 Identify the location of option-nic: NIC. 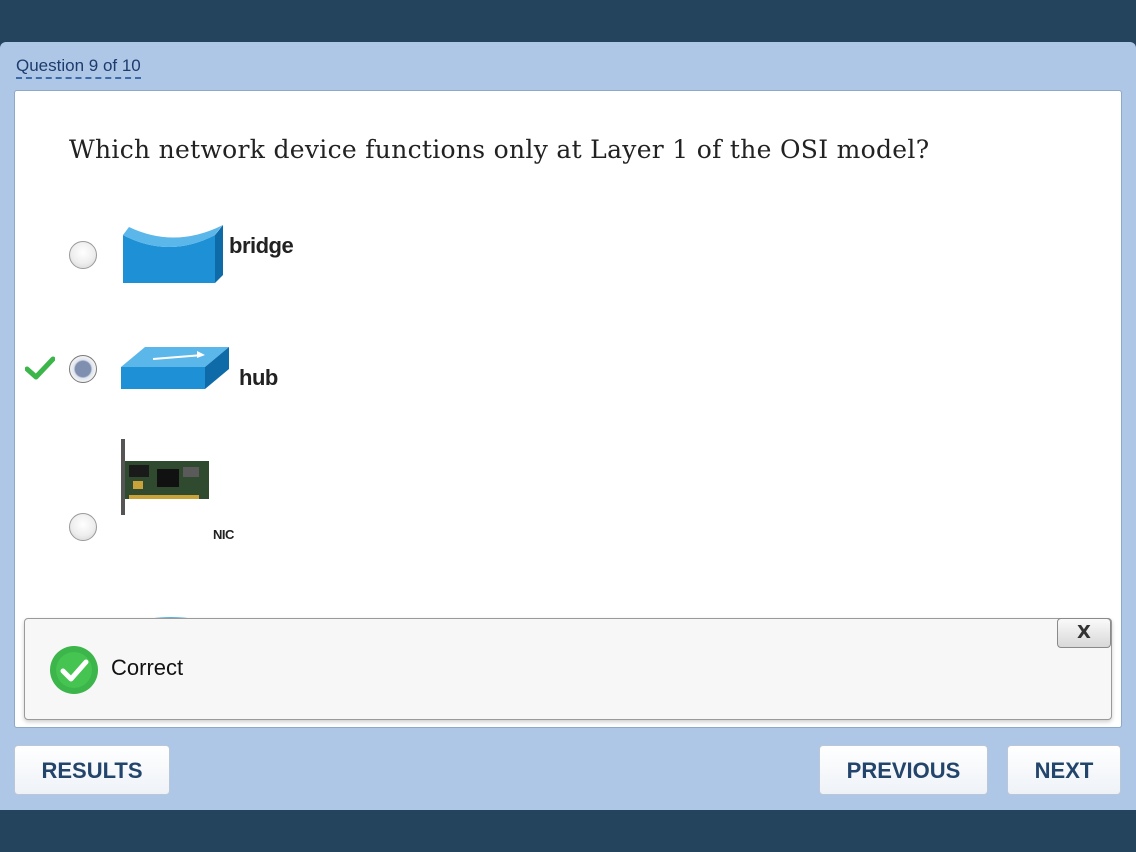
(315, 488).